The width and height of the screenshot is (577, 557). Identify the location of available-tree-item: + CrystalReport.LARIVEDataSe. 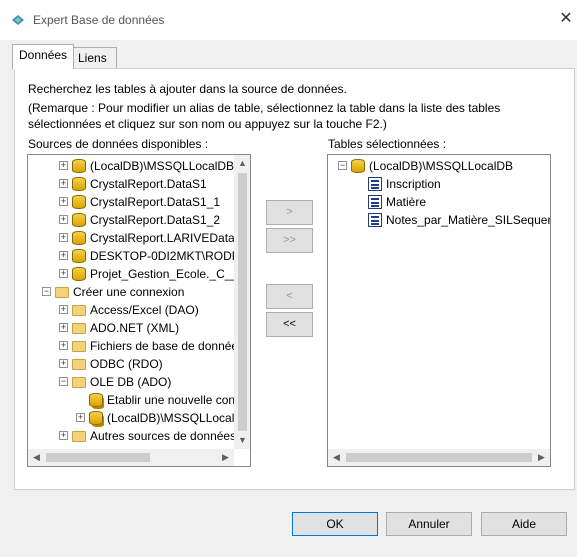
(131, 238).